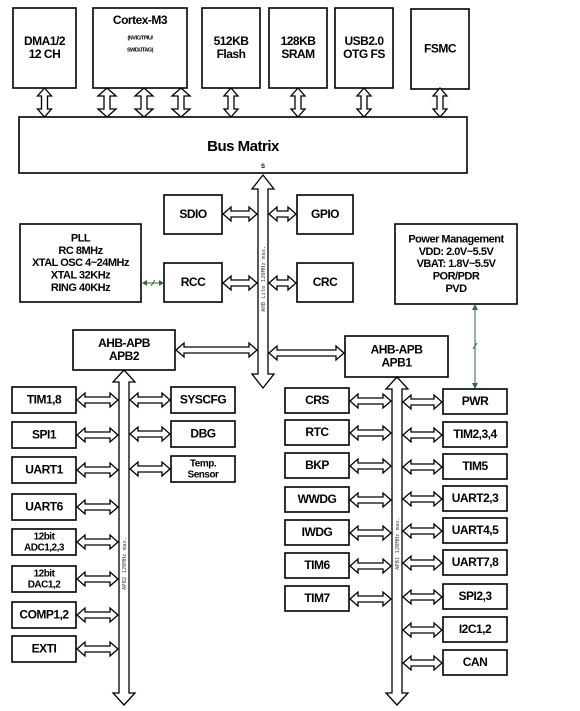 The width and height of the screenshot is (580, 711). I want to click on apb1-tim7-label: TIM7, so click(317, 598).